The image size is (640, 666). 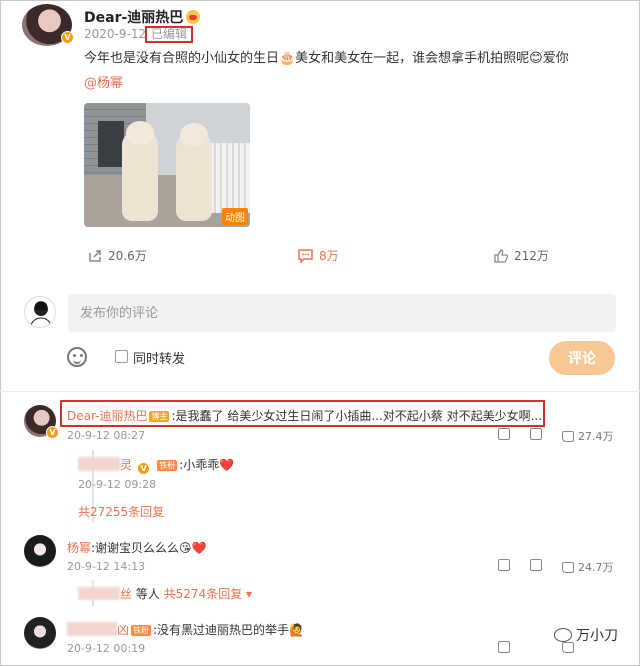 I want to click on mention-link: @杨幂, so click(x=103, y=81).